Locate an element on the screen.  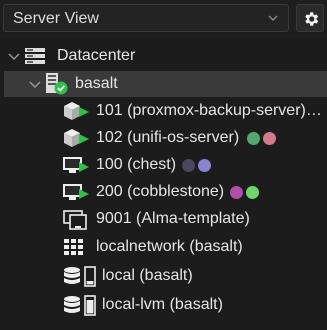
tree-item-label: local-lvm (basalt) is located at coordinates (162, 304).